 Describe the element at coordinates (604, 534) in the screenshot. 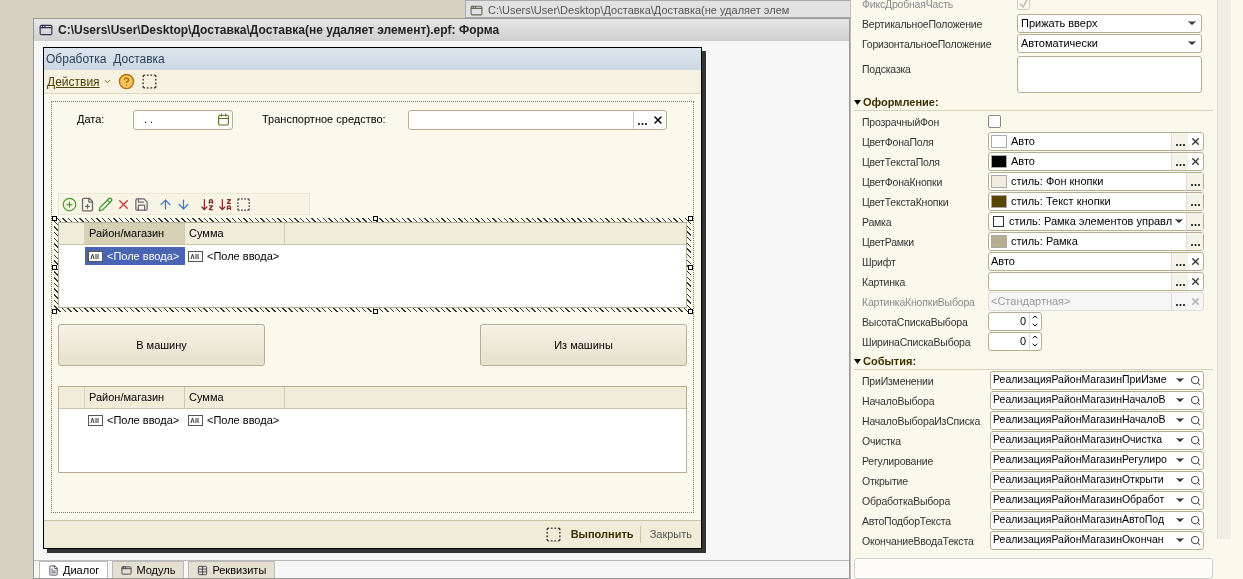

I see `footer-button: Выполнить` at that location.